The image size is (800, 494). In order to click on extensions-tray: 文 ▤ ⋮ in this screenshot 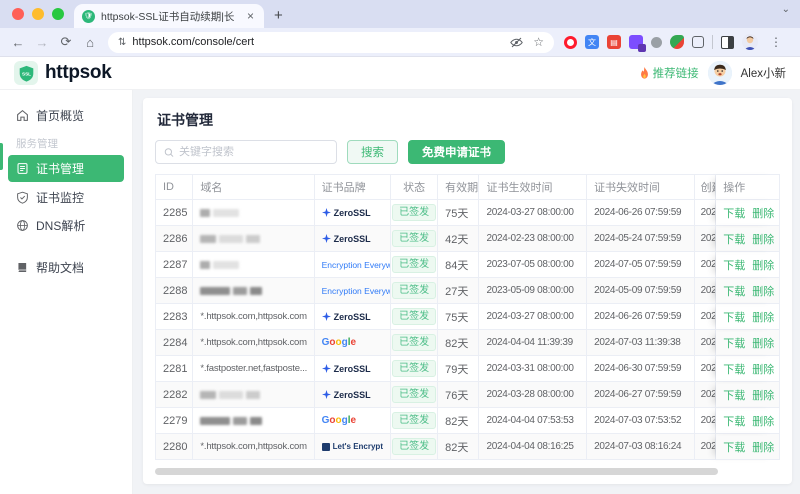, I will do `click(675, 43)`.